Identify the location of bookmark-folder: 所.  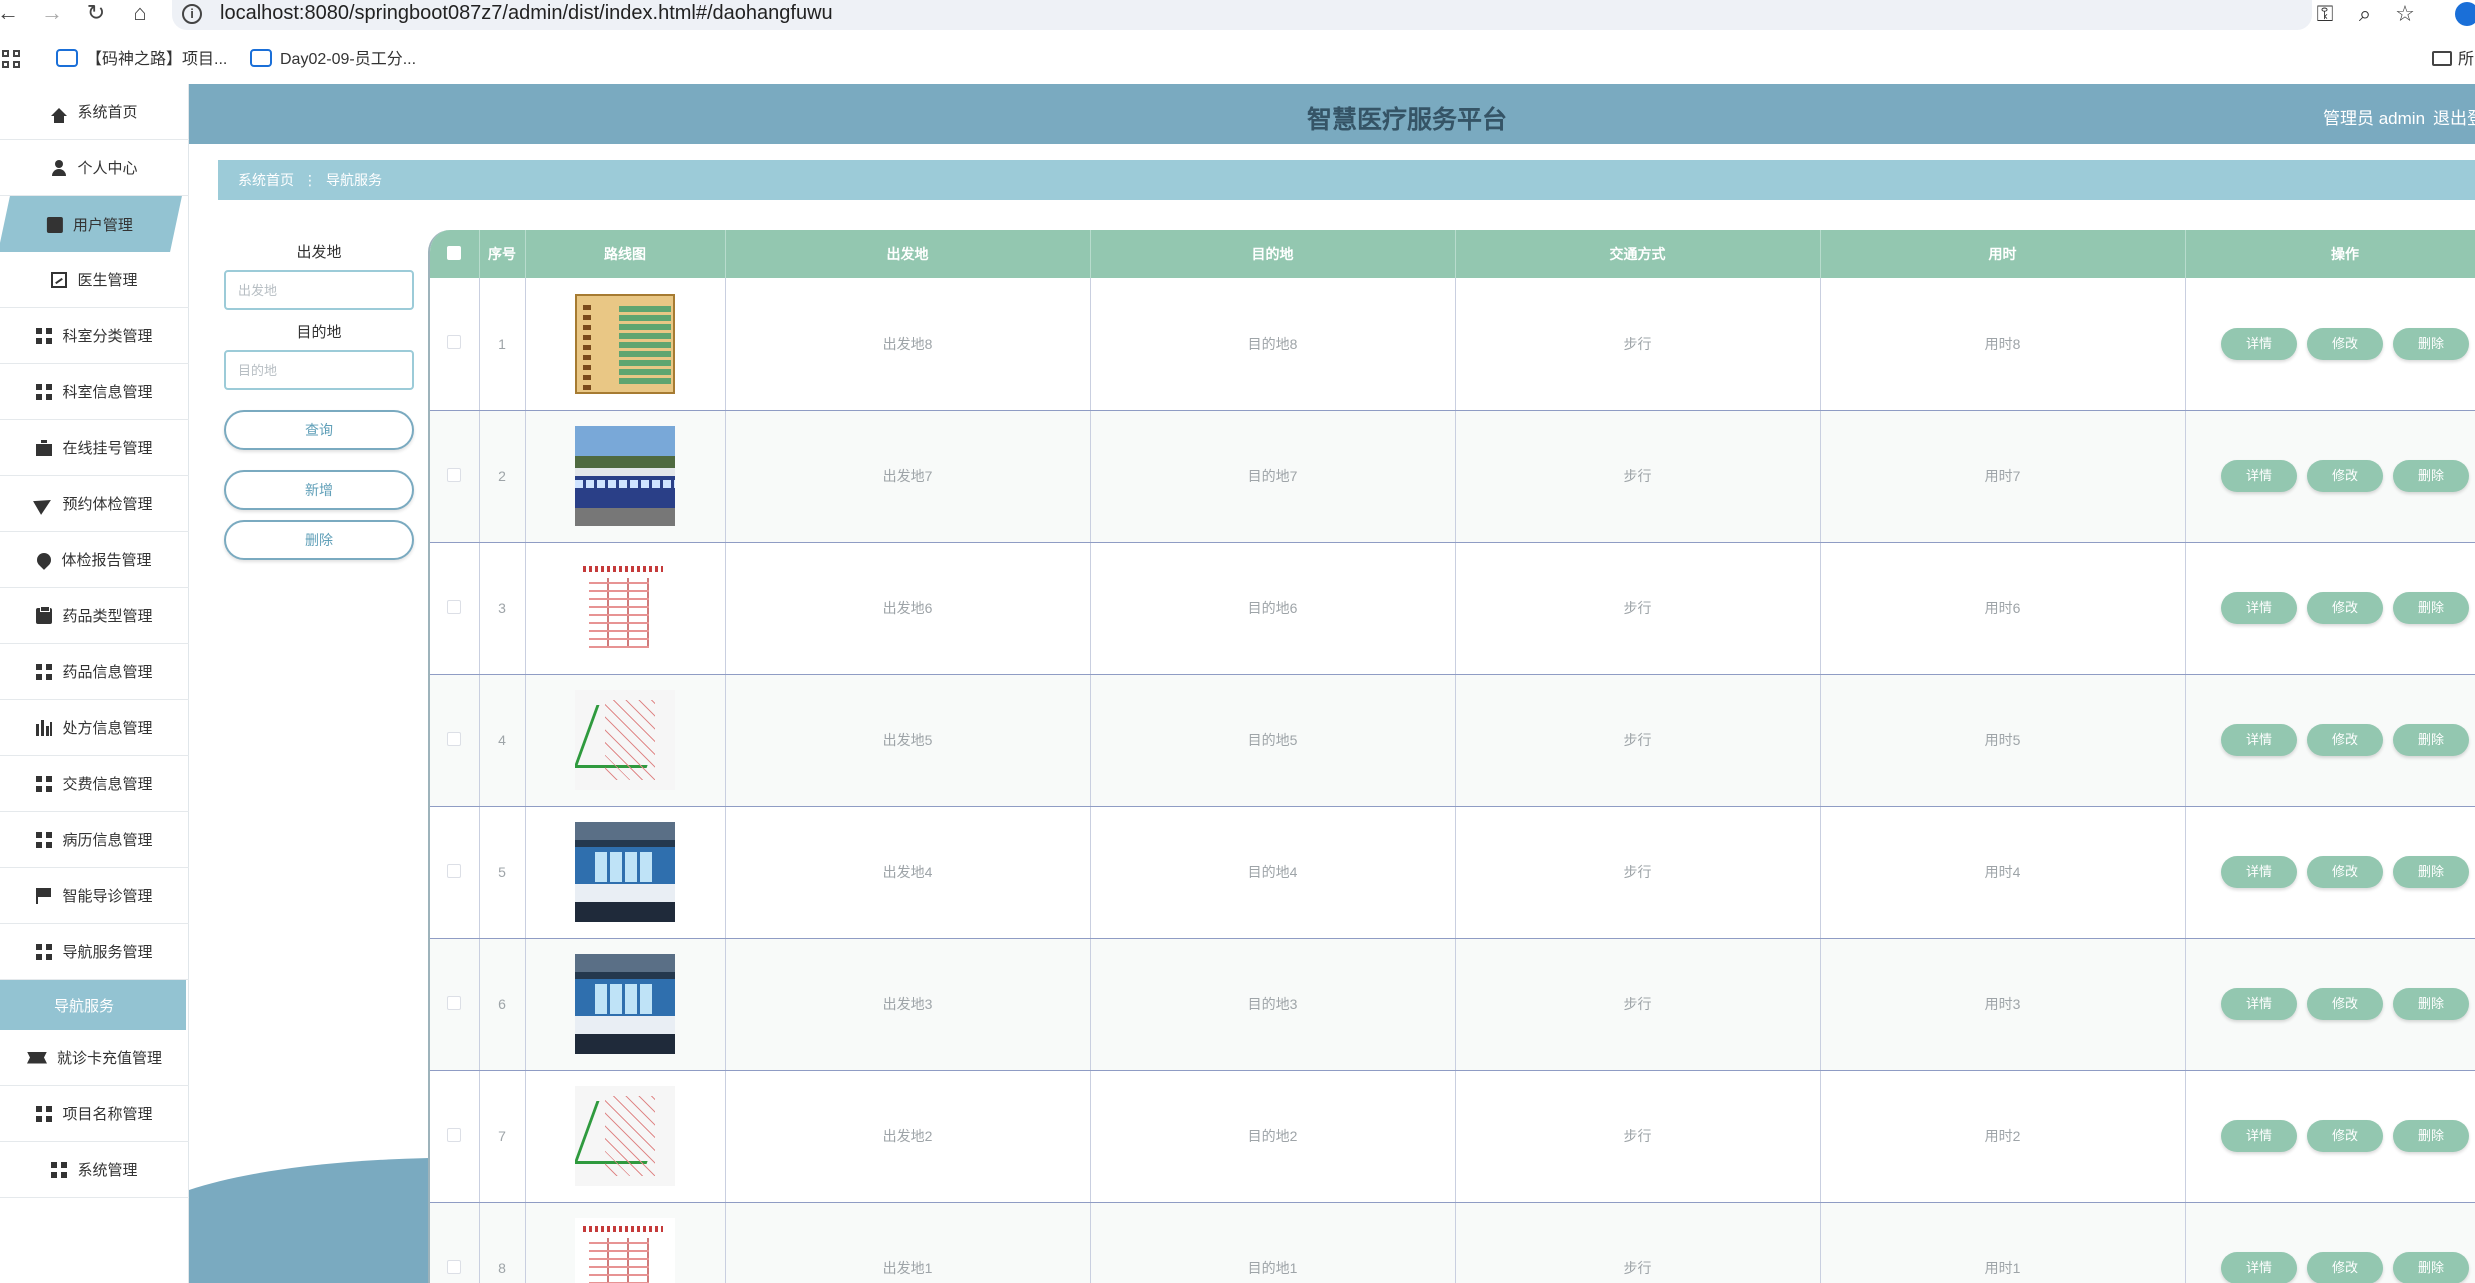
(2453, 60).